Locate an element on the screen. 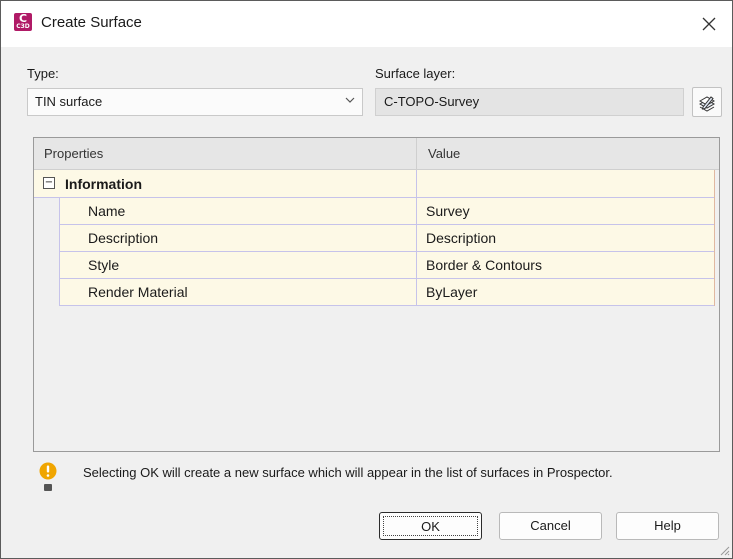 This screenshot has width=733, height=559. property-row-style: Style Border & Contours is located at coordinates (387, 265).